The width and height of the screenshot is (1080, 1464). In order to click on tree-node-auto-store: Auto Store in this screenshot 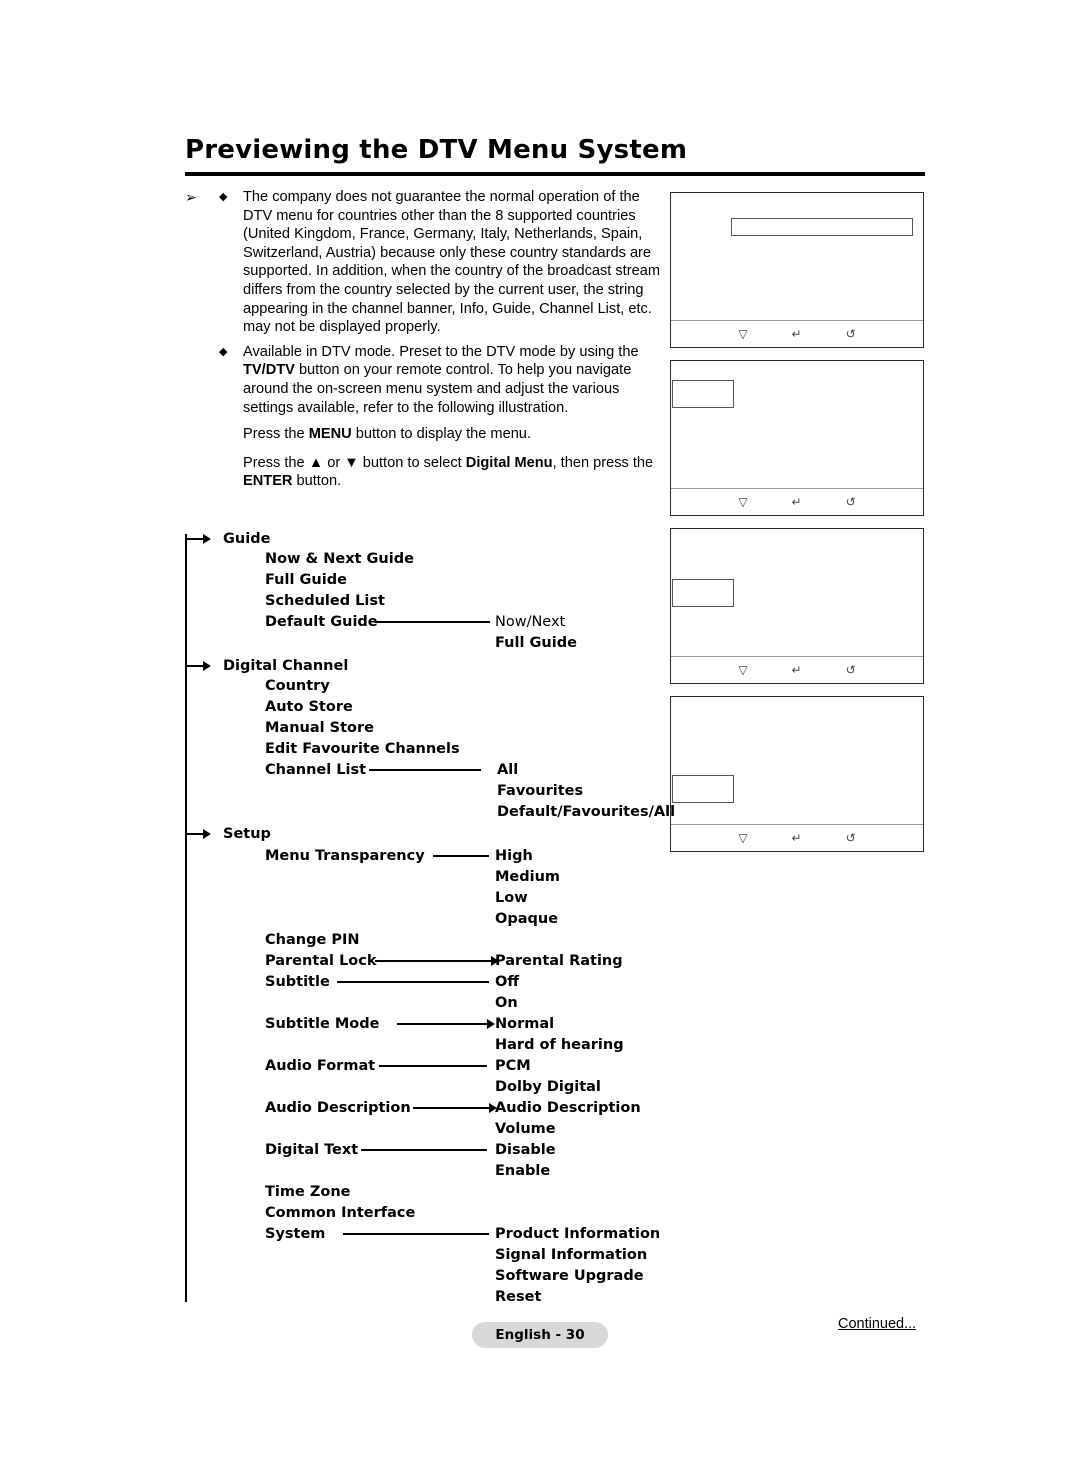, I will do `click(309, 707)`.